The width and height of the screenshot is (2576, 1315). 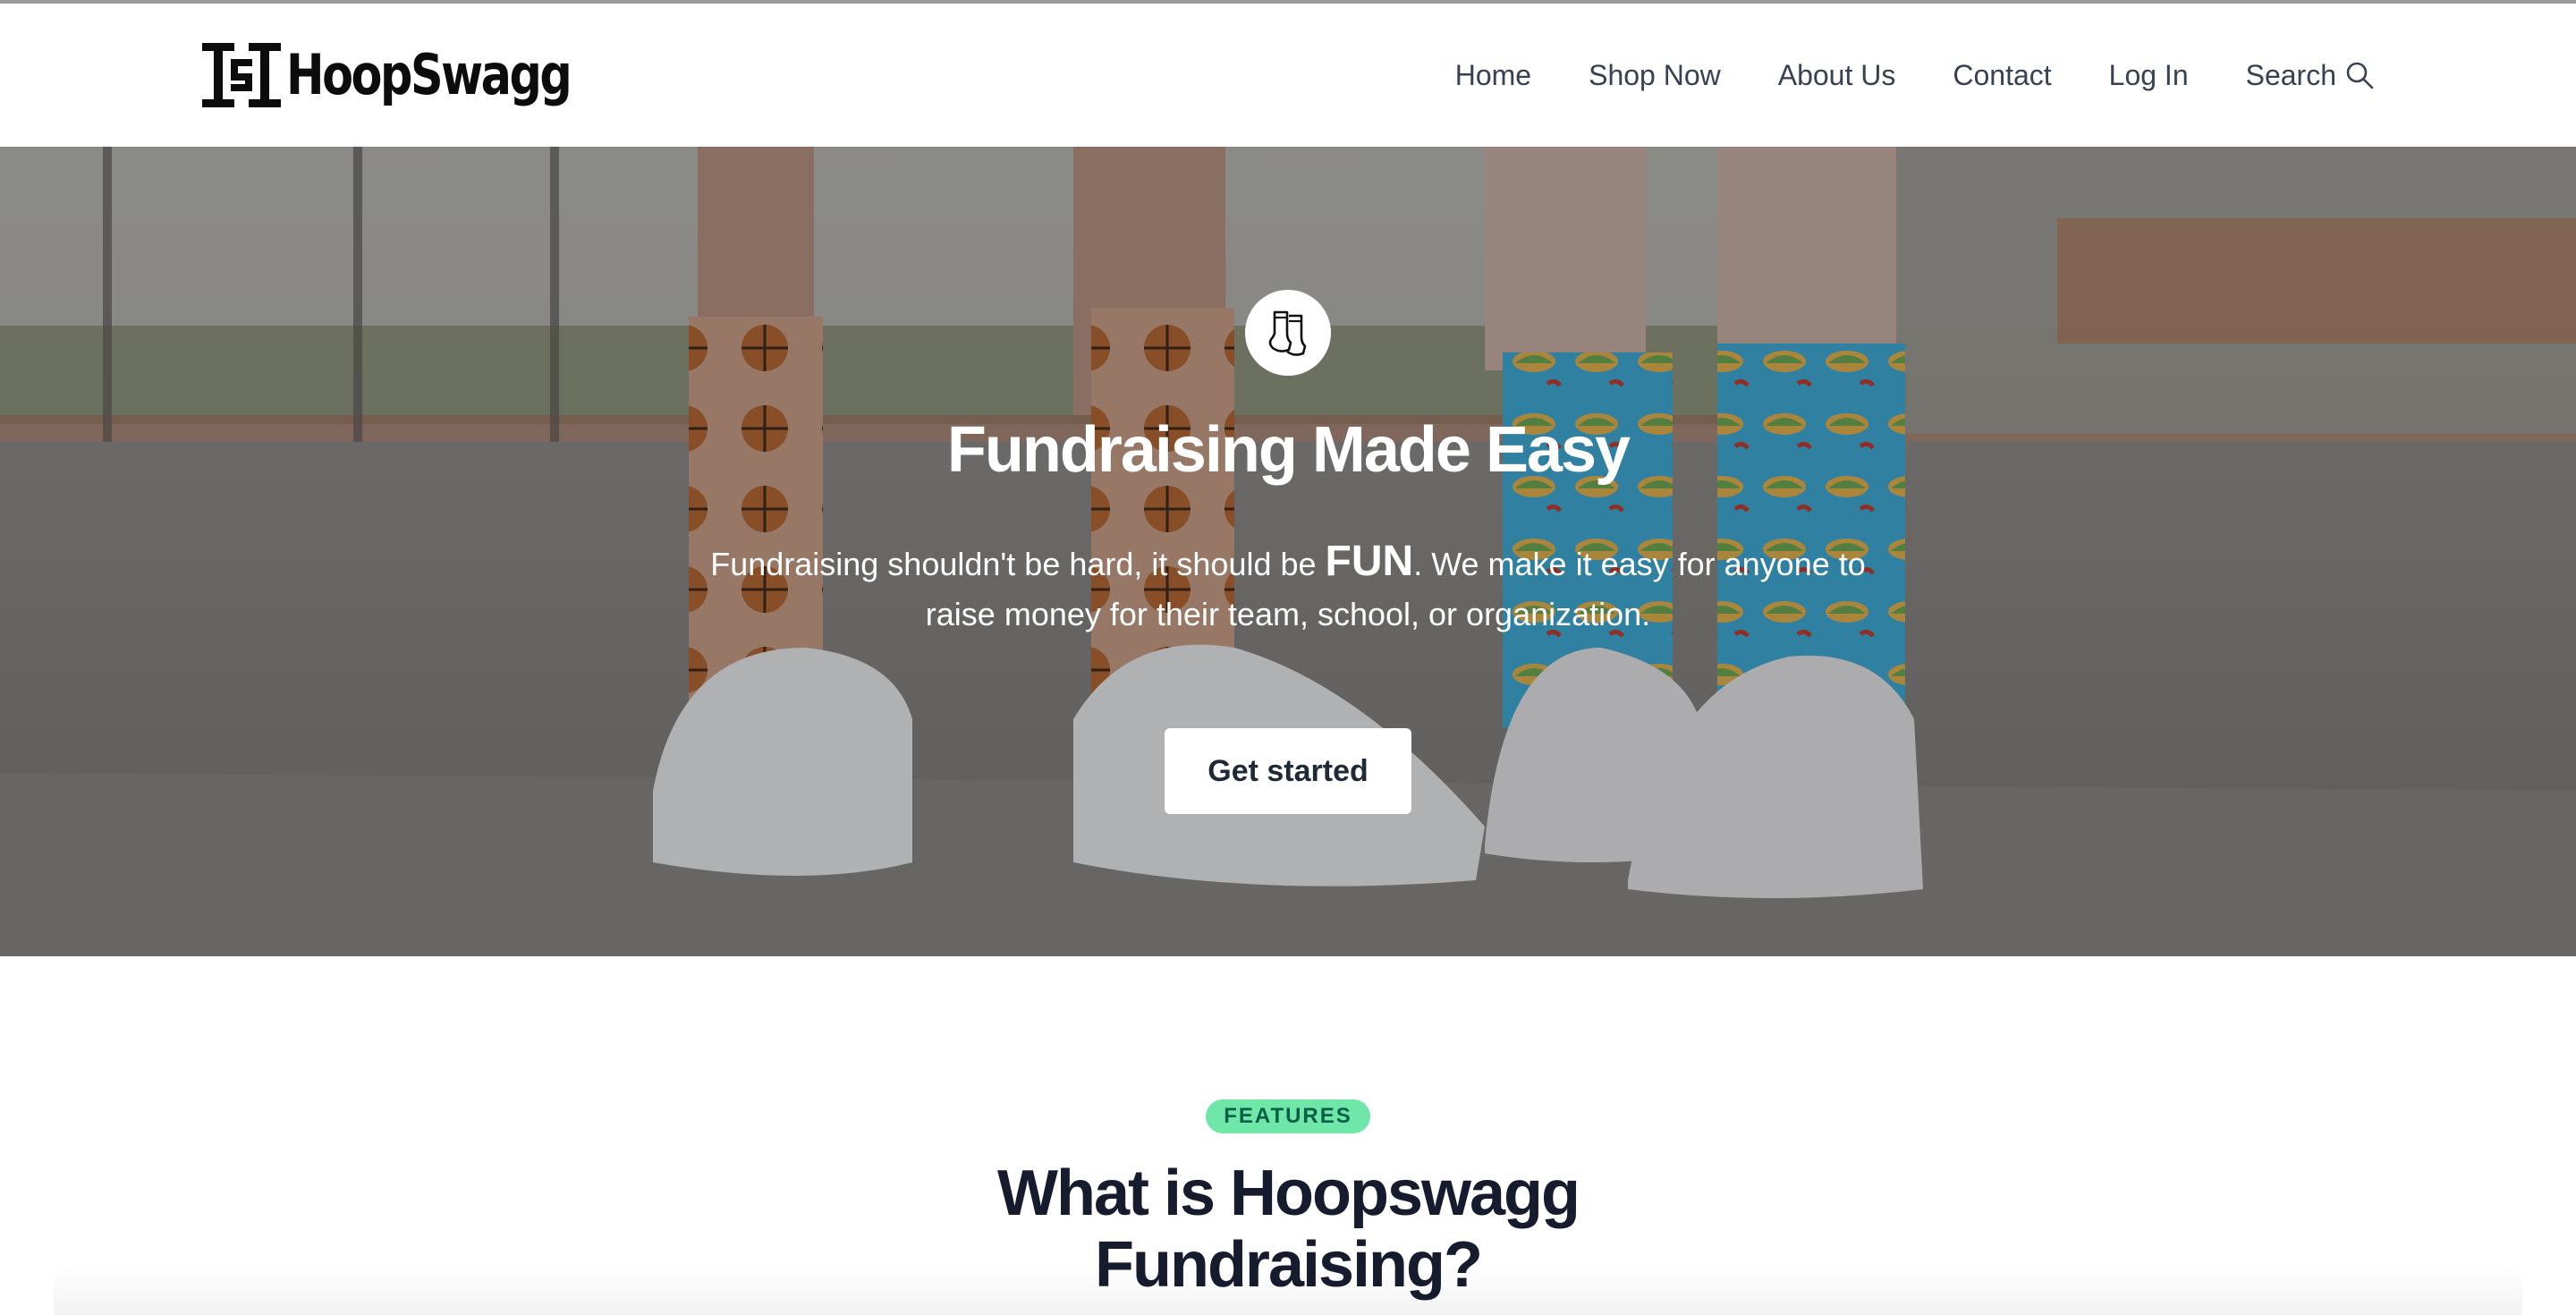 I want to click on socks-badge, so click(x=1288, y=333).